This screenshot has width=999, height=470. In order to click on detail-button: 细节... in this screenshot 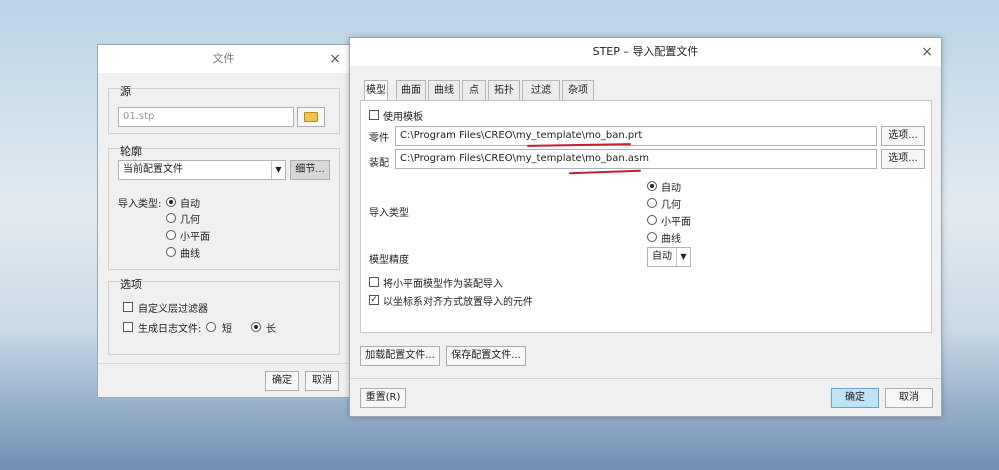, I will do `click(310, 170)`.